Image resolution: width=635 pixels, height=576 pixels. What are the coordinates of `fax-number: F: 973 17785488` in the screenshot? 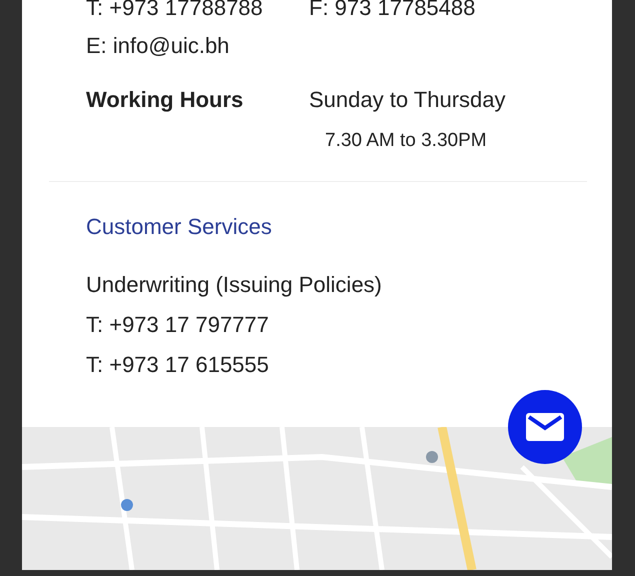 It's located at (392, 11).